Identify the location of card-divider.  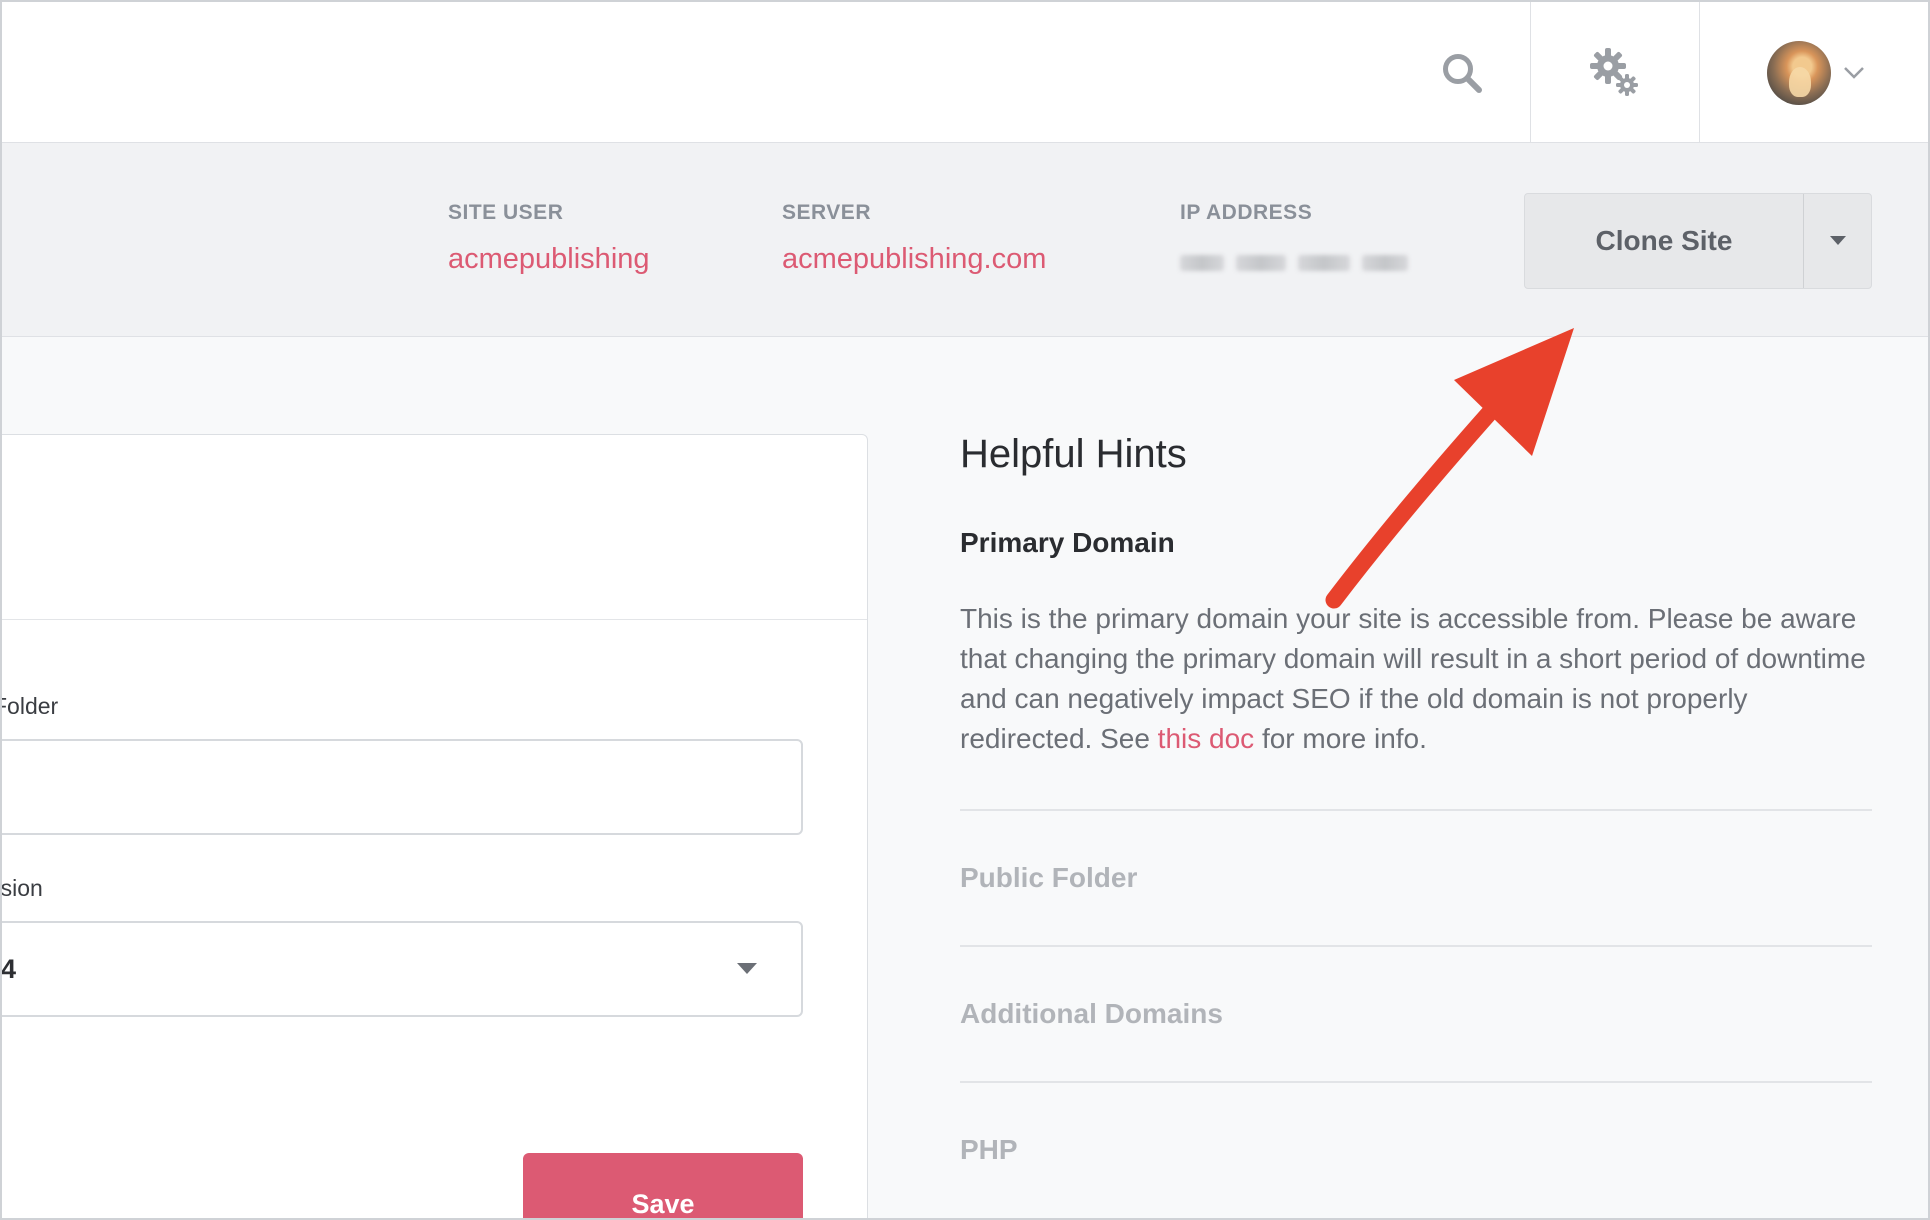
(434, 619).